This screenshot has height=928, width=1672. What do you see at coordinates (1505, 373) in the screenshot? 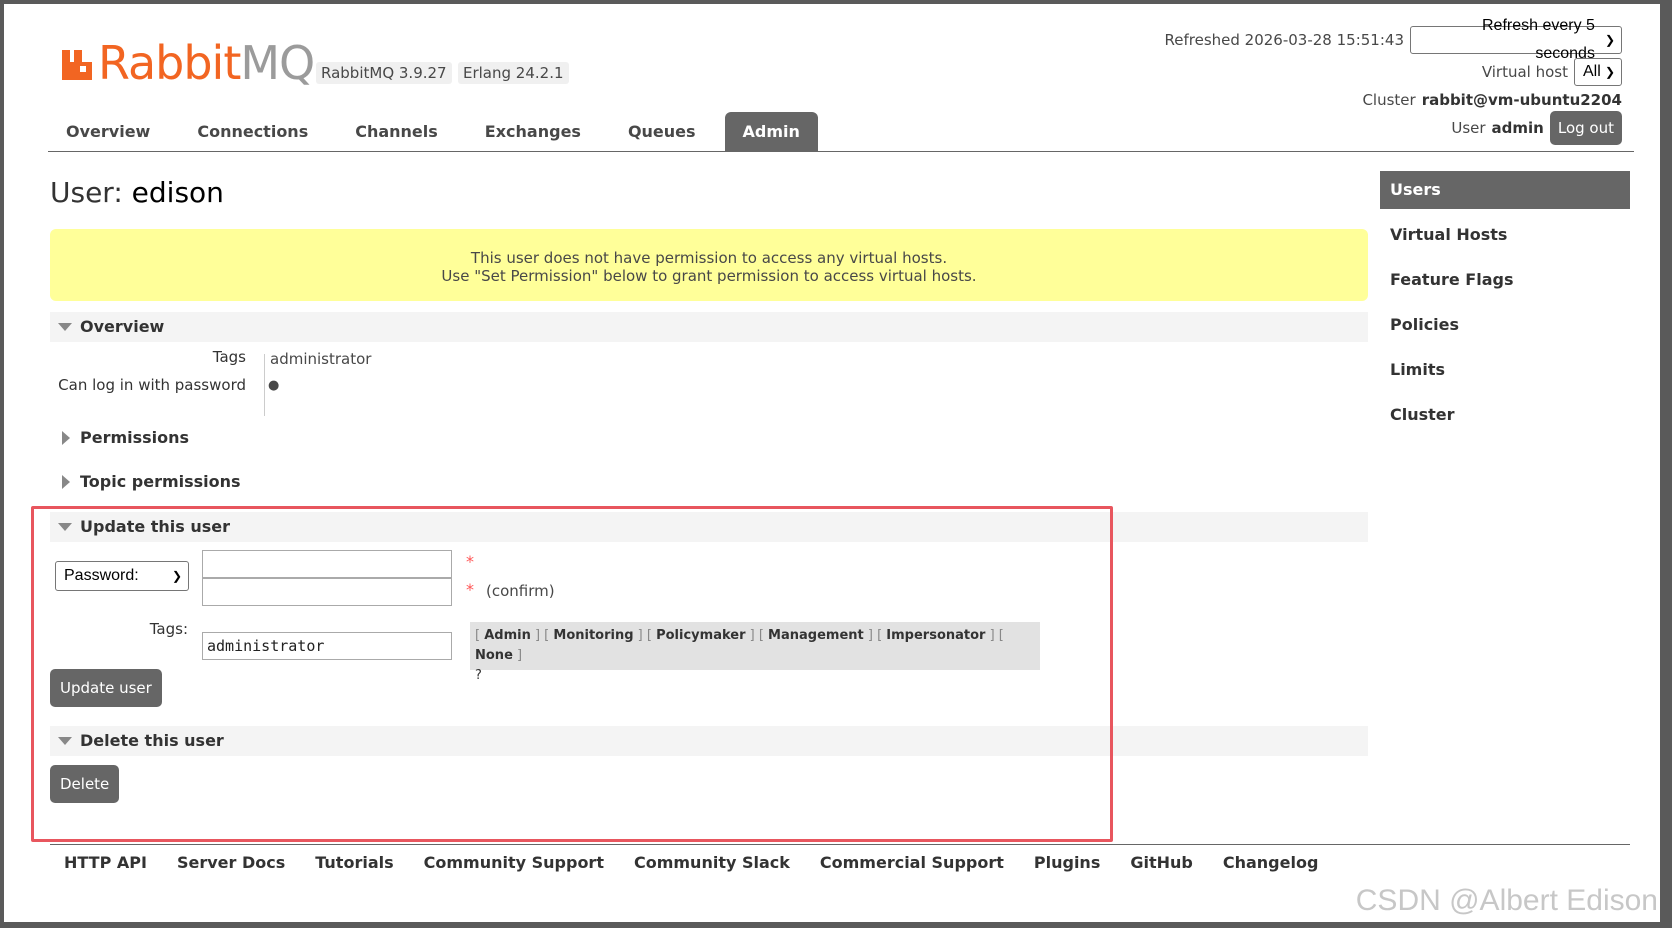
I see `sidebar-item-limits: Limits` at bounding box center [1505, 373].